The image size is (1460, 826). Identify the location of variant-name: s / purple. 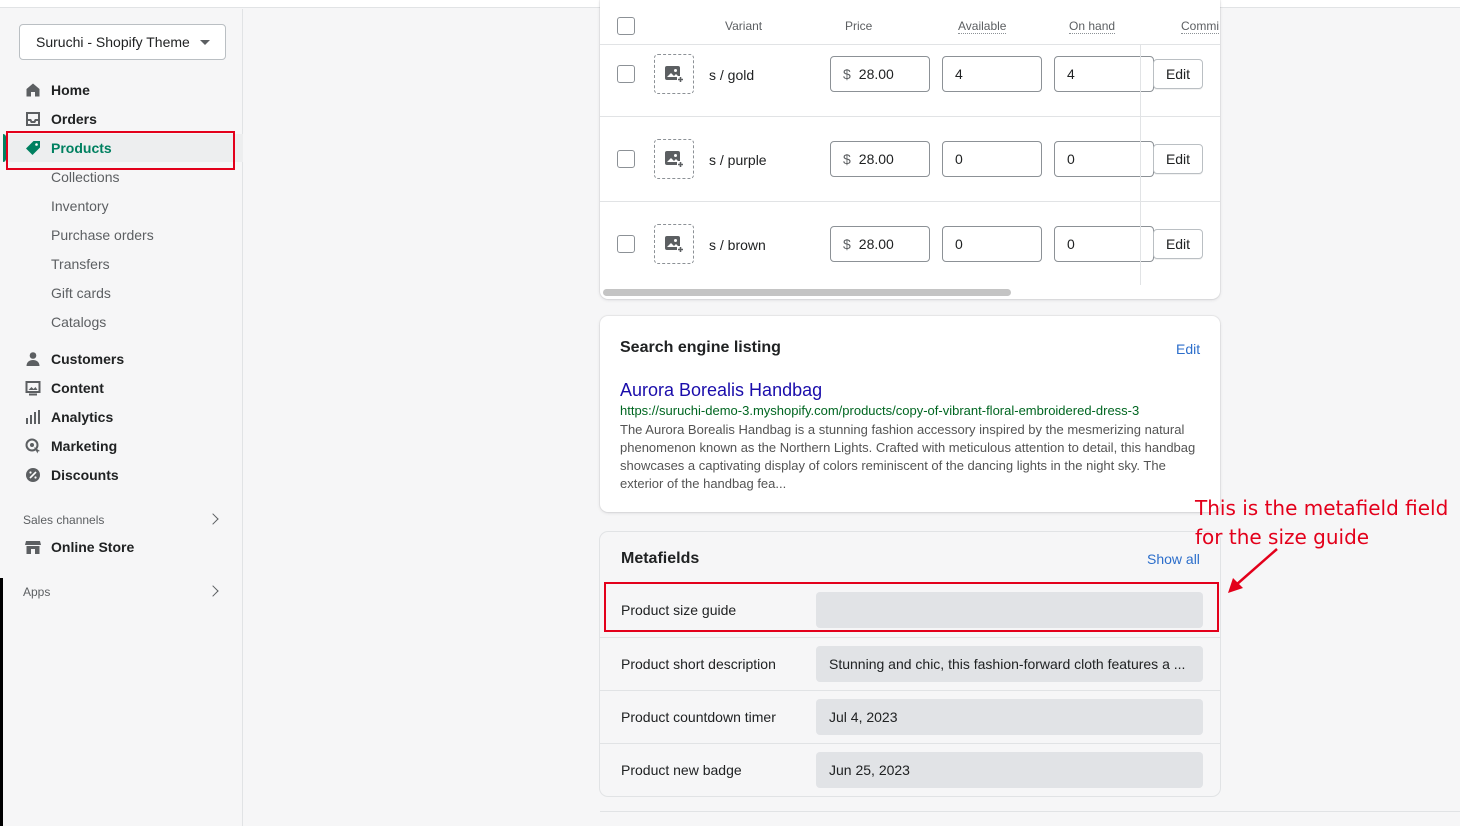
(738, 160).